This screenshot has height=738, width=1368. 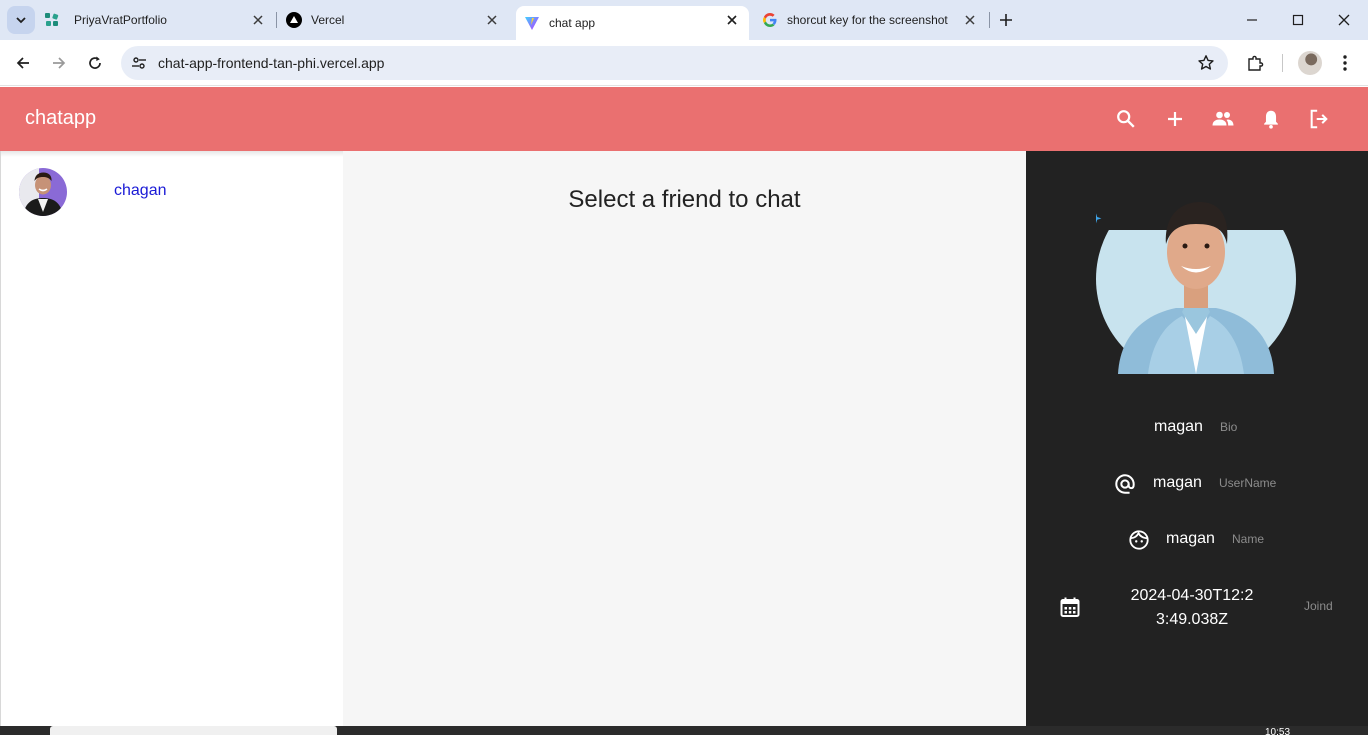 I want to click on tab-search-button, so click(x=21, y=20).